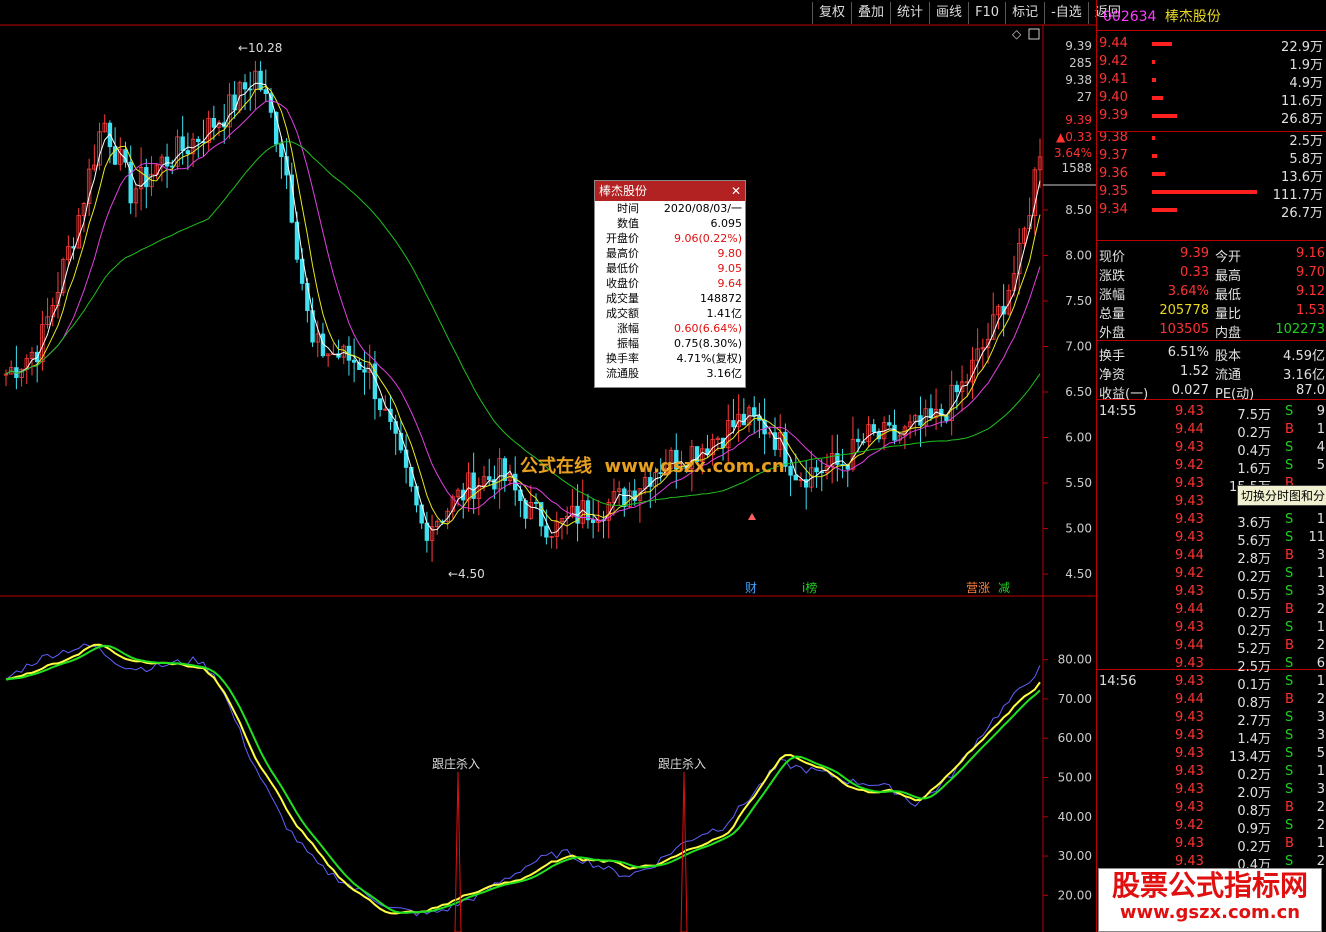 The width and height of the screenshot is (1326, 932). Describe the element at coordinates (1066, 13) in the screenshot. I see `add-watchlist-button: -自选` at that location.